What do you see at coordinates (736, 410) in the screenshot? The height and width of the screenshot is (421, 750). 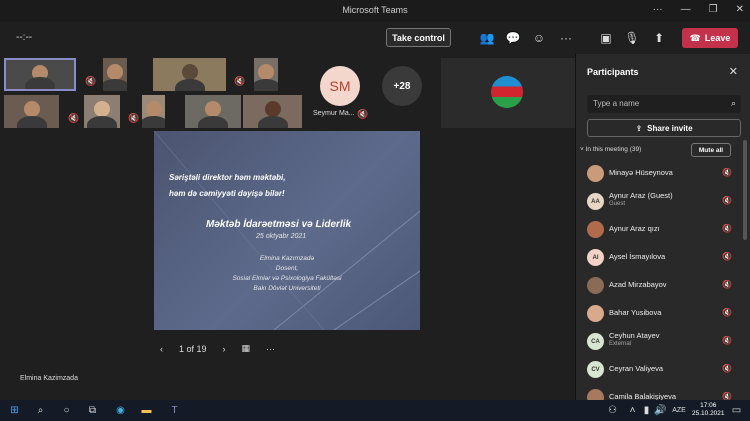 I see `notifications-icon: ▭` at bounding box center [736, 410].